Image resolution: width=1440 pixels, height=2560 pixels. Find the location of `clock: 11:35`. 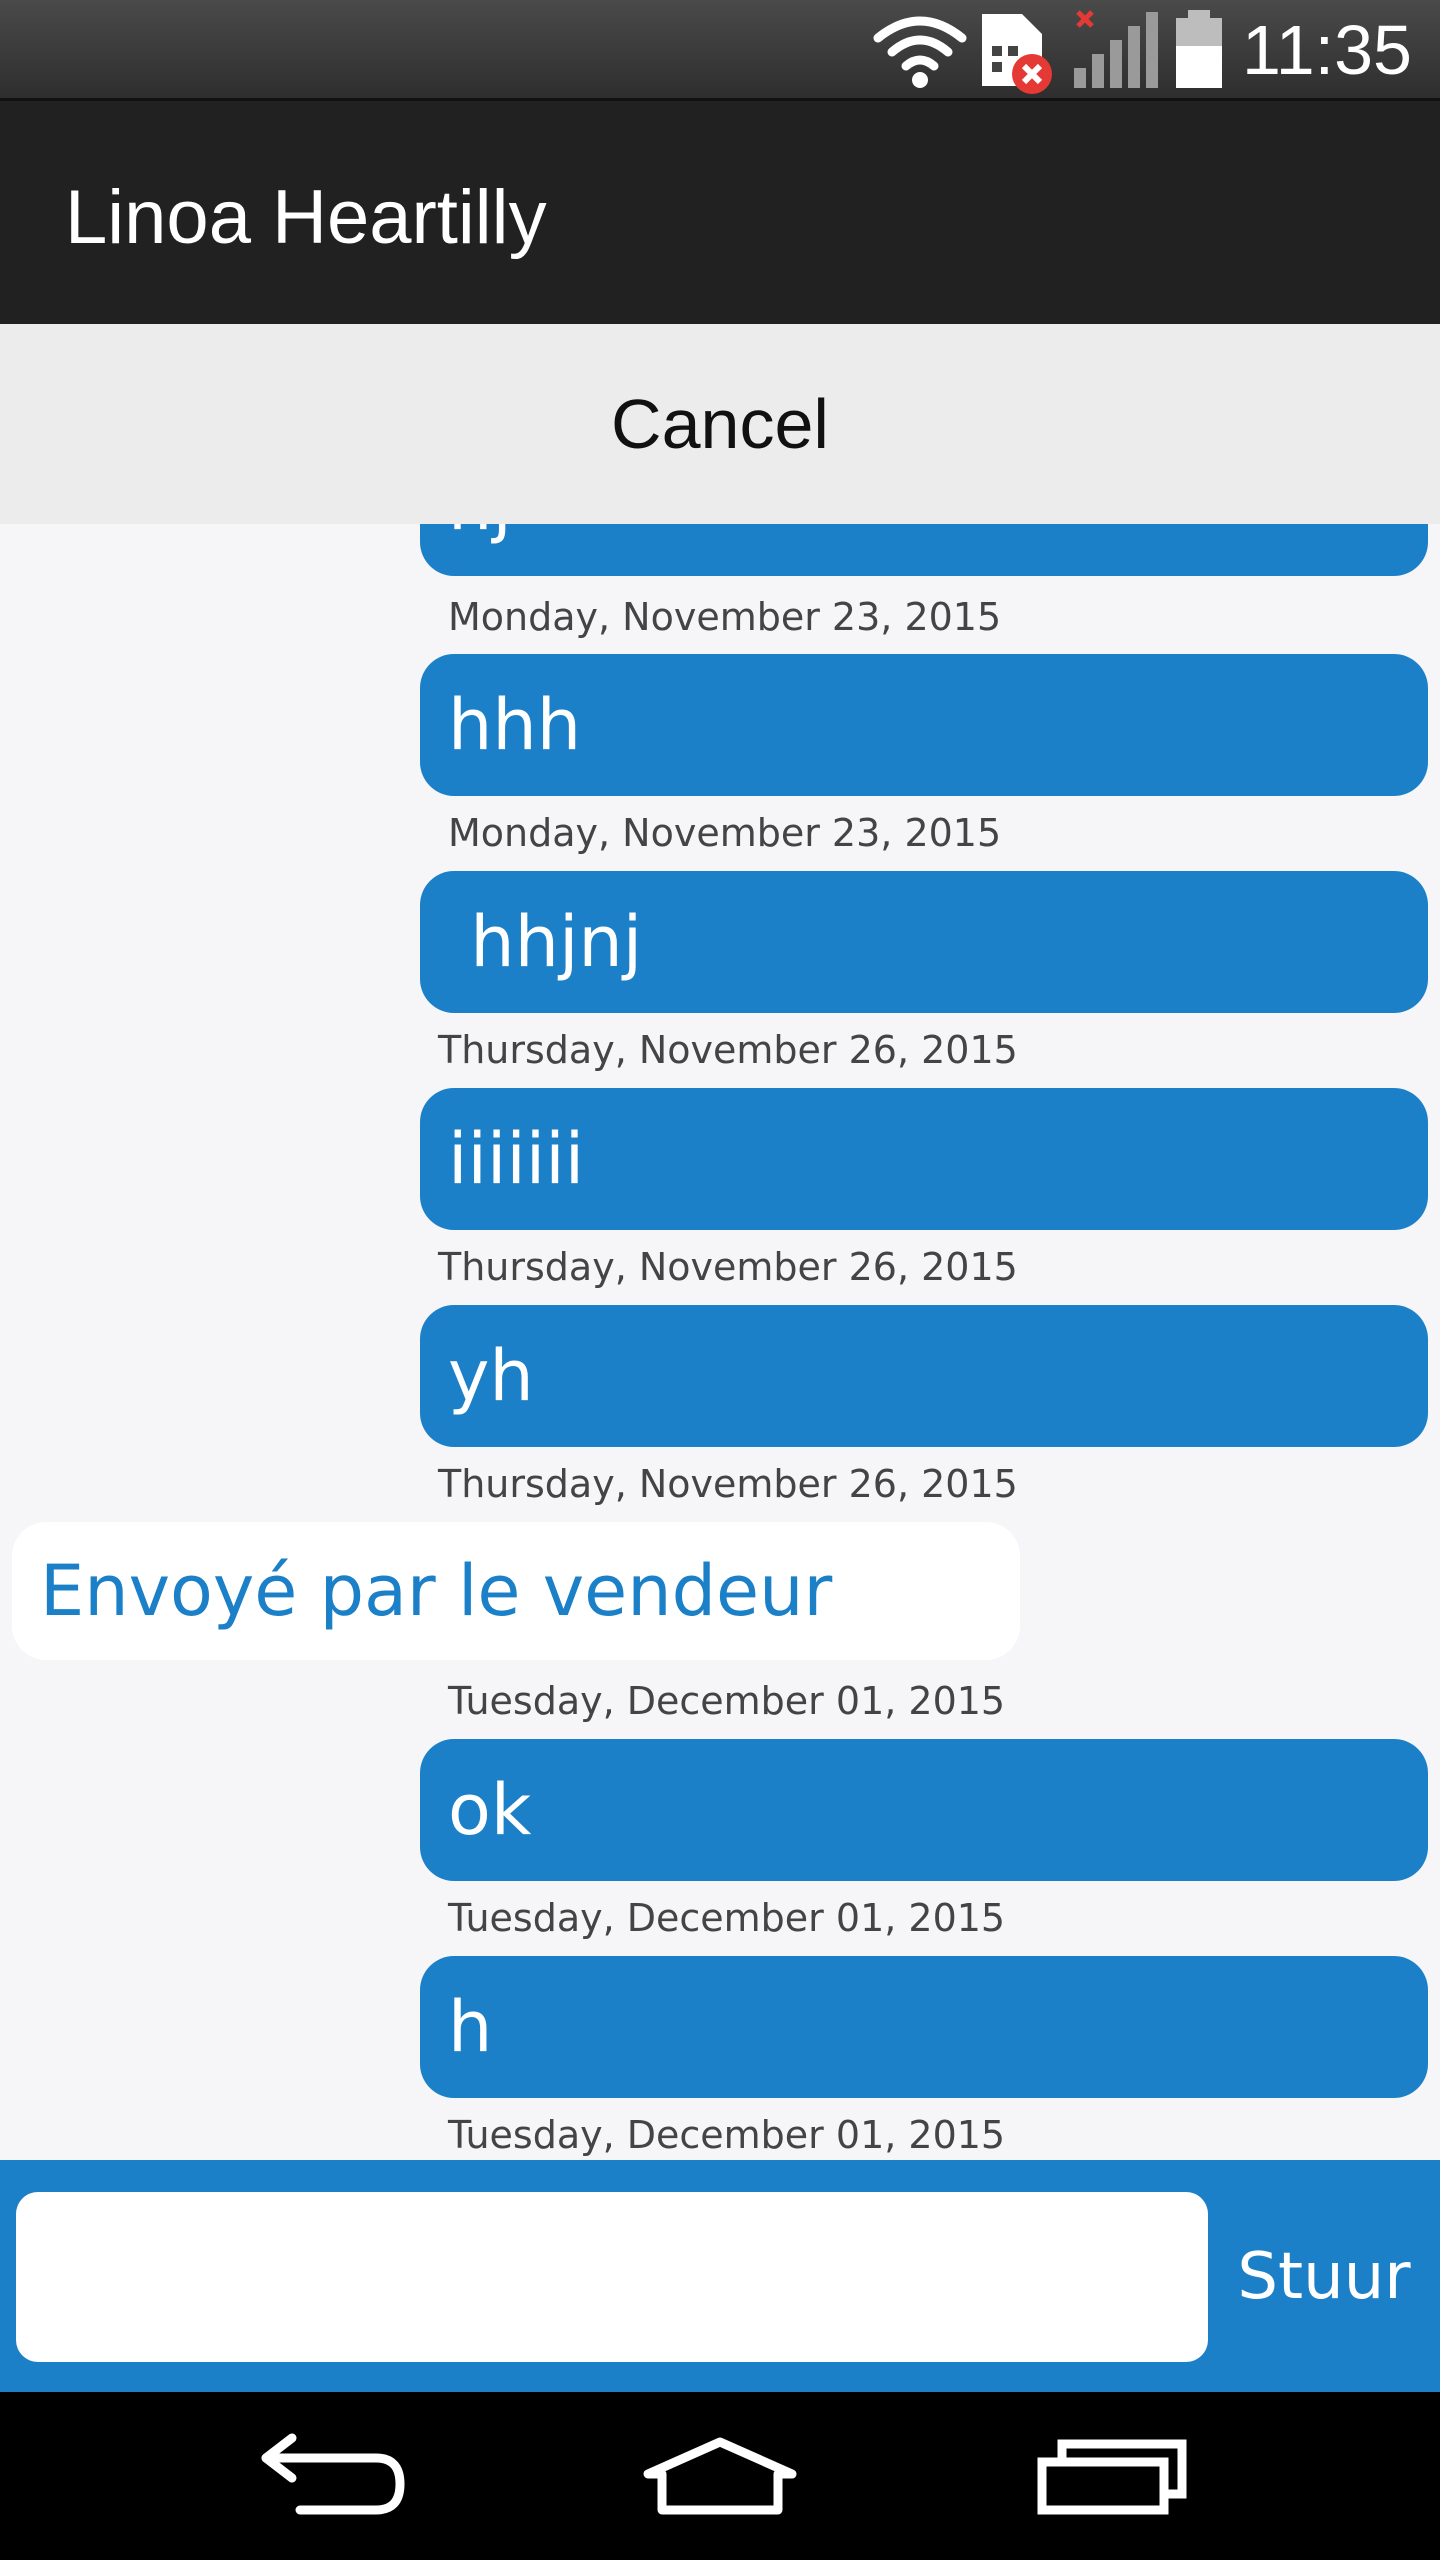

clock: 11:35 is located at coordinates (1327, 50).